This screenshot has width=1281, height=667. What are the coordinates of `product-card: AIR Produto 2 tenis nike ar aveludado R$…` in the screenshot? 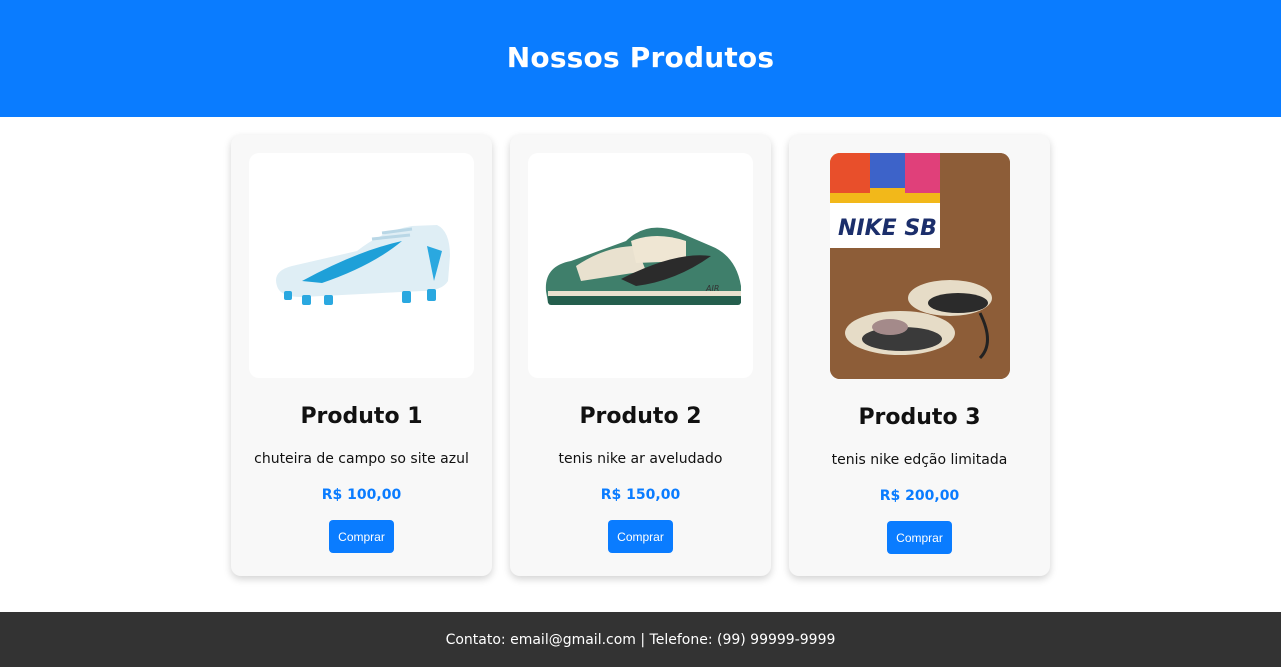 It's located at (640, 355).